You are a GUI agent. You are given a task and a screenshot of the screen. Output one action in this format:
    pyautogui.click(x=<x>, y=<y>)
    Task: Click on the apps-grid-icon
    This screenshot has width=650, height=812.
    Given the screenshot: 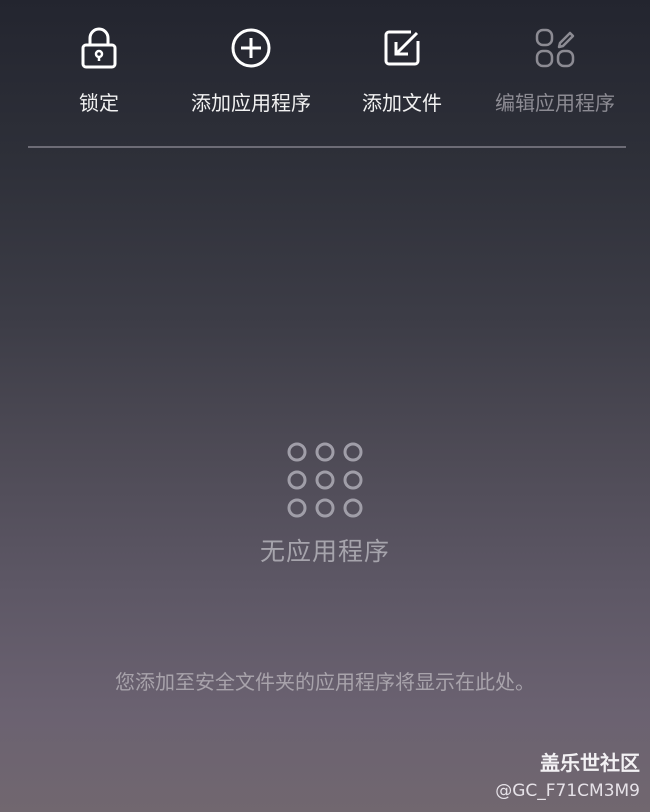 What is the action you would take?
    pyautogui.click(x=325, y=480)
    